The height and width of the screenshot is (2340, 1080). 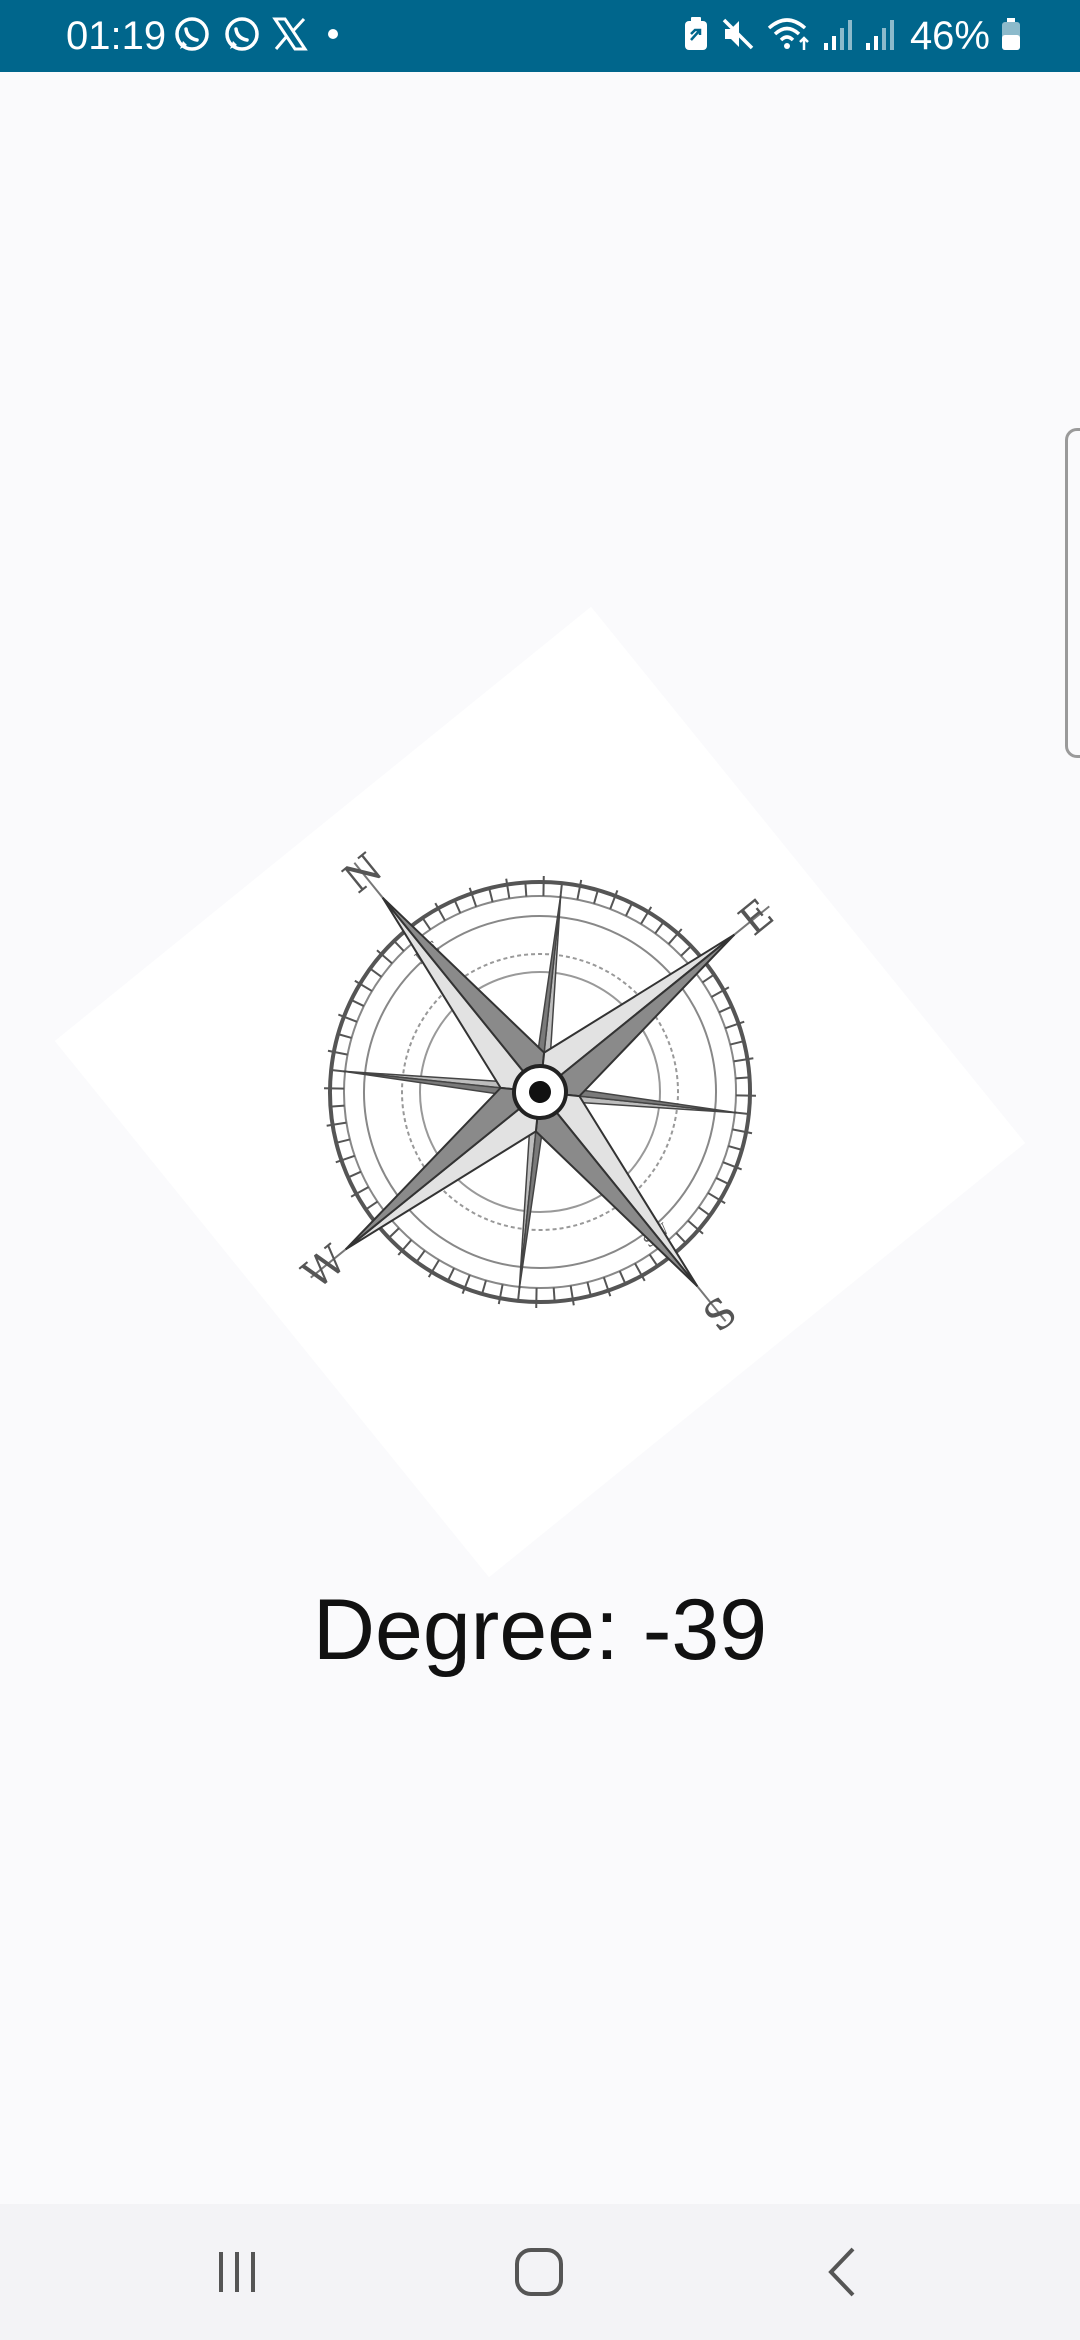 I want to click on x-icon, so click(x=290, y=36).